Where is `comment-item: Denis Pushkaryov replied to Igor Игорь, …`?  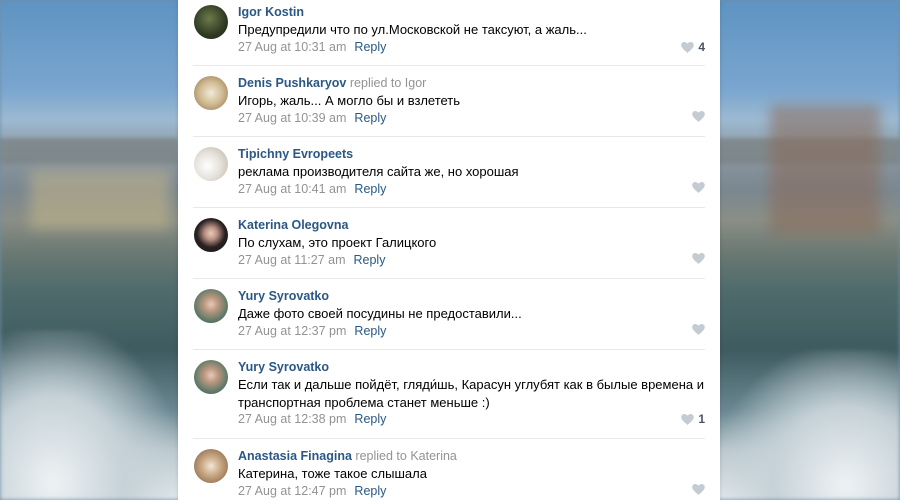
comment-item: Denis Pushkaryov replied to Igor Игорь, … is located at coordinates (449, 101).